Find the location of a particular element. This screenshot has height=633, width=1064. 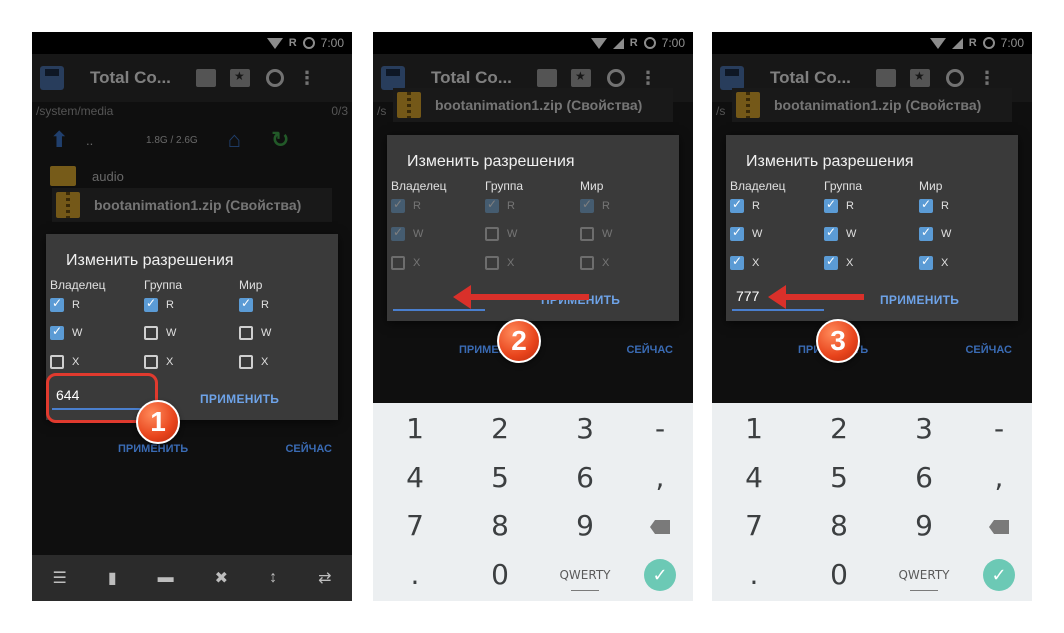

step-badge: 2 is located at coordinates (519, 341).